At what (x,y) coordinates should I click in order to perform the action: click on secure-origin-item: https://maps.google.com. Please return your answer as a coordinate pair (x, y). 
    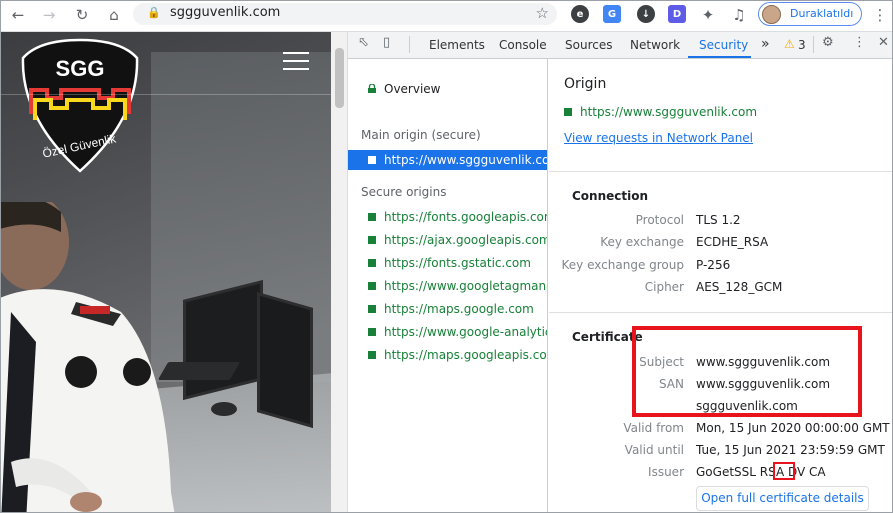
    Looking at the image, I should click on (447, 309).